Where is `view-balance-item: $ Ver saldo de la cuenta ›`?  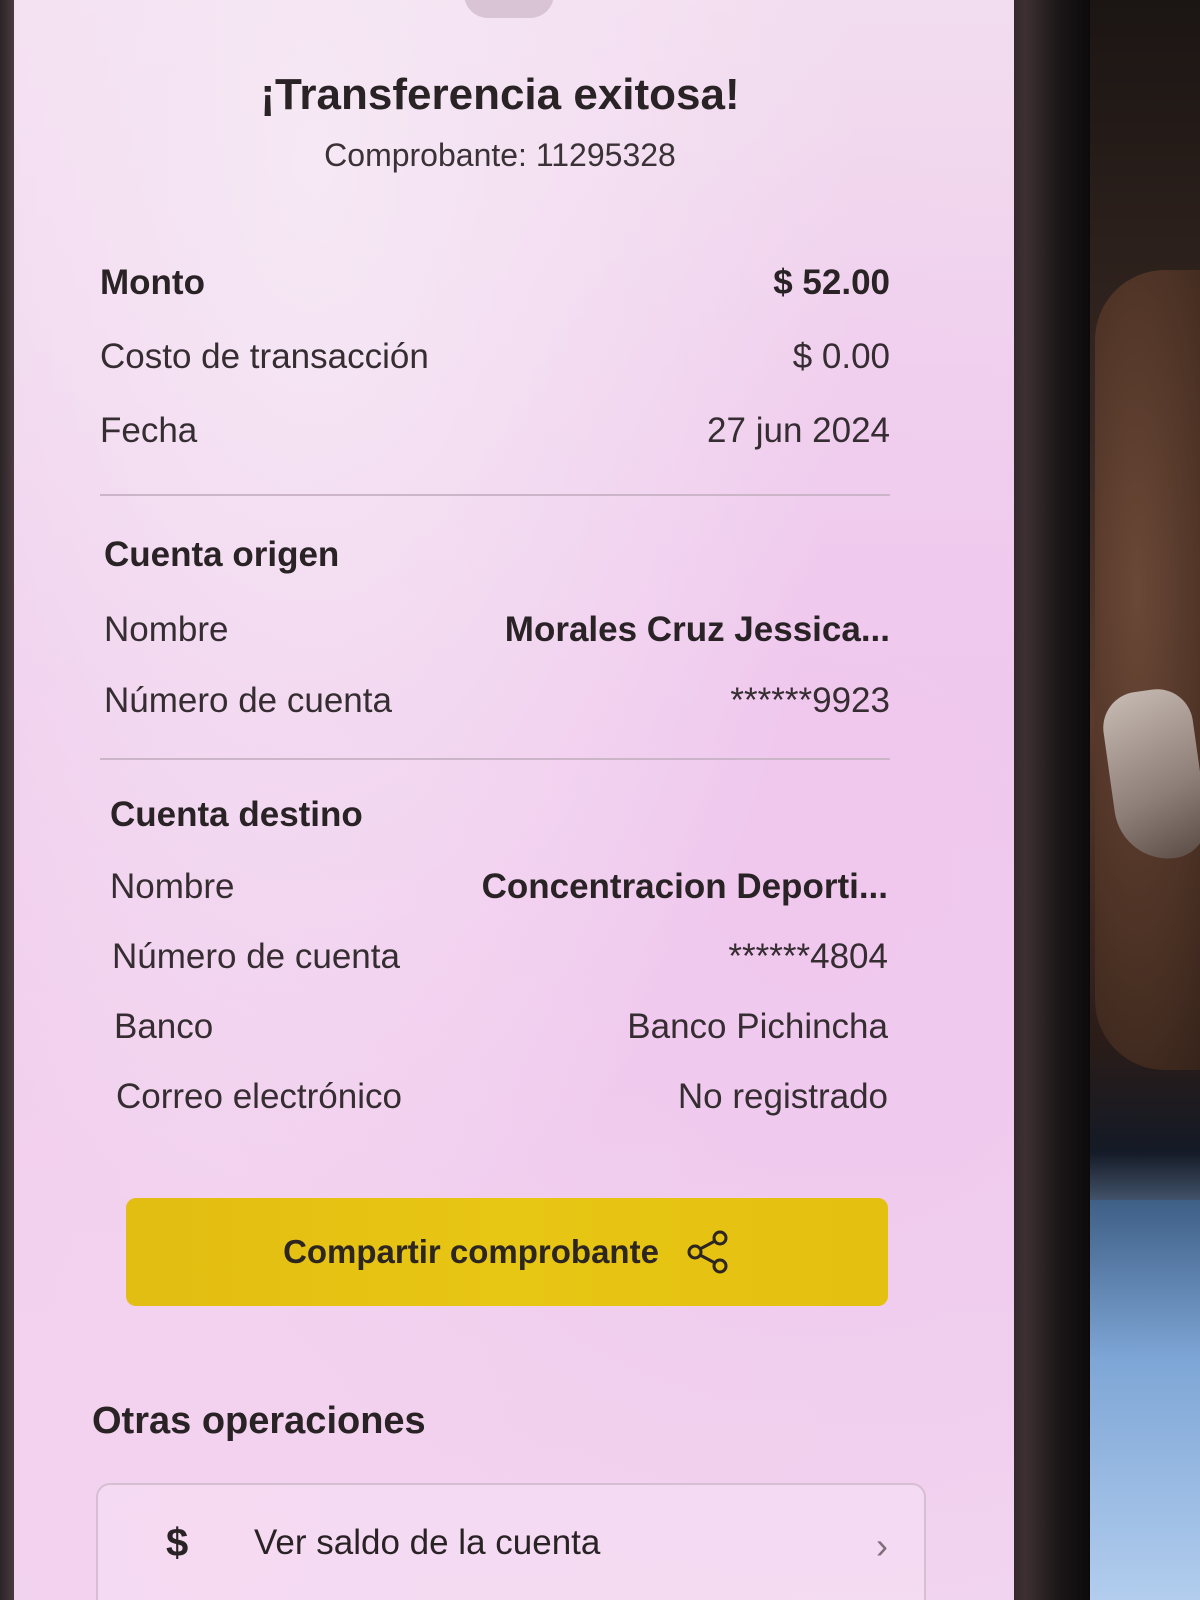
view-balance-item: $ Ver saldo de la cuenta › is located at coordinates (511, 1541).